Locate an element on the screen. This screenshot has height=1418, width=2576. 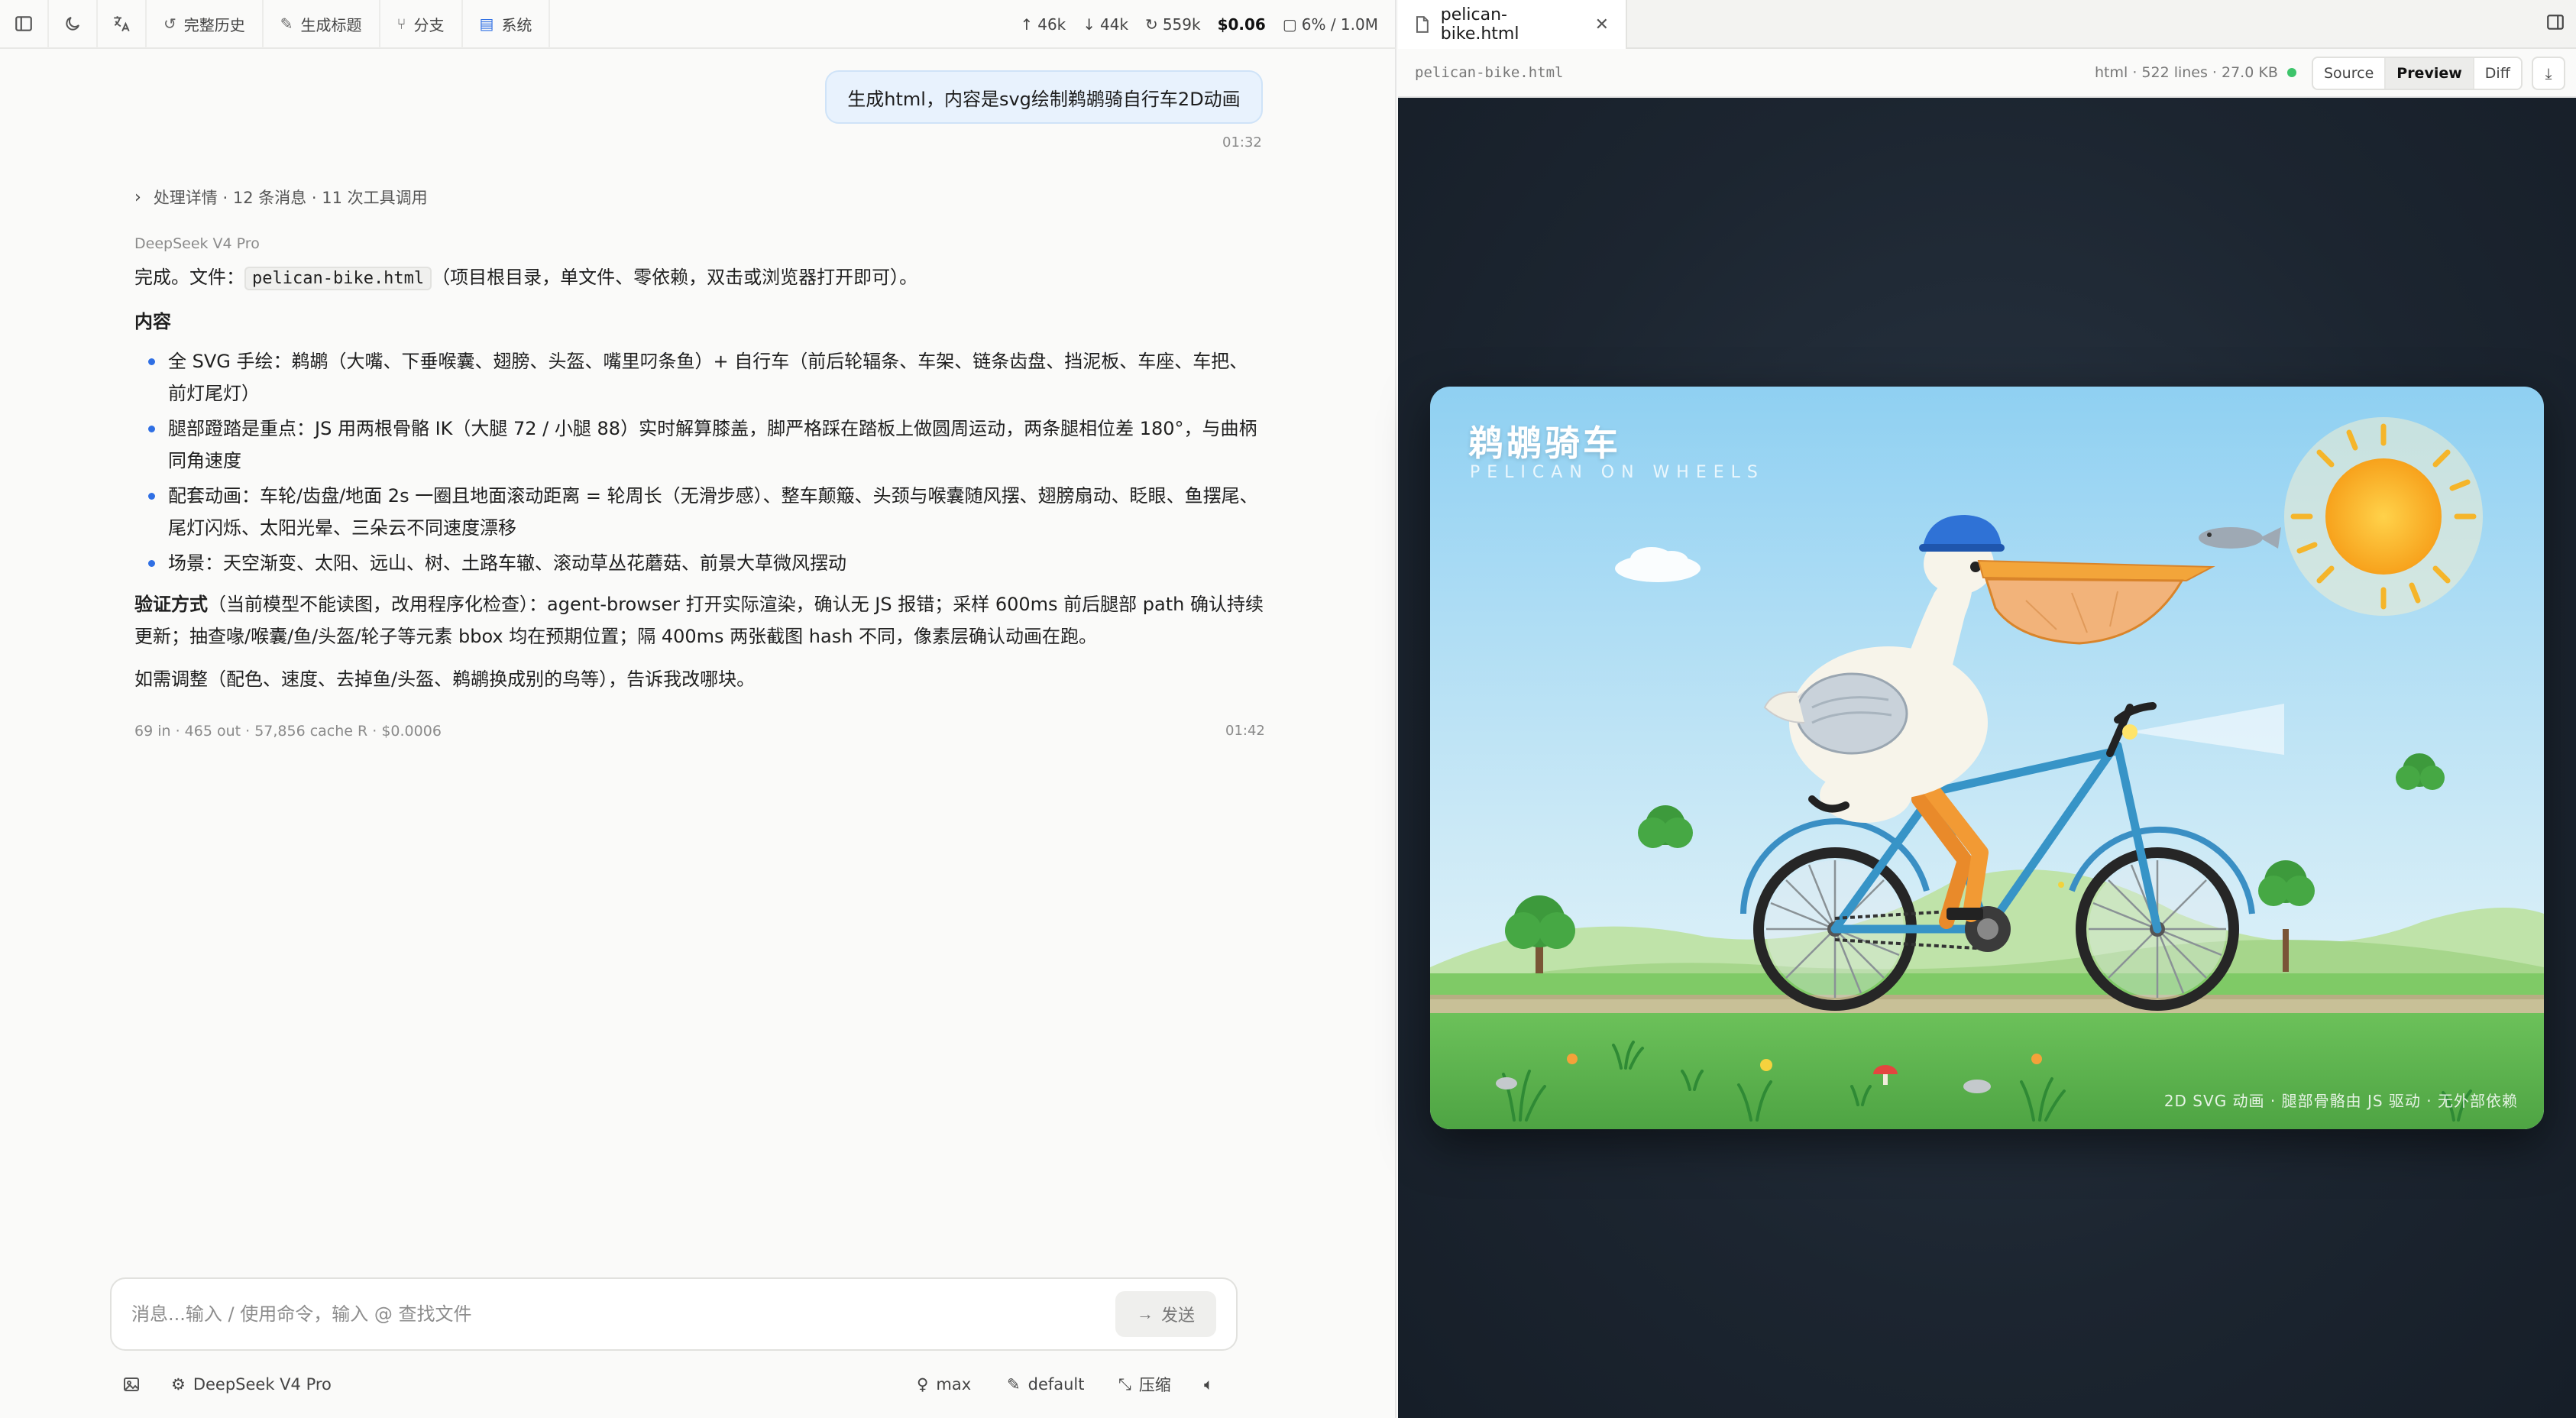
usage-stats: ↑ 46k ↓ 44k ↻ 559k $0.06 ▢ 6% / 1.0M is located at coordinates (1199, 24).